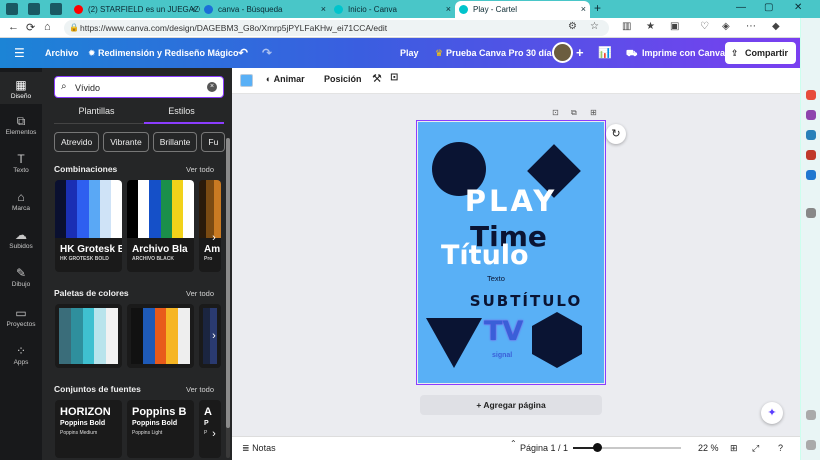 Image resolution: width=820 pixels, height=460 pixels. Describe the element at coordinates (21, 355) in the screenshot. I see `rail-item-apps: ⁘ Apps` at that location.